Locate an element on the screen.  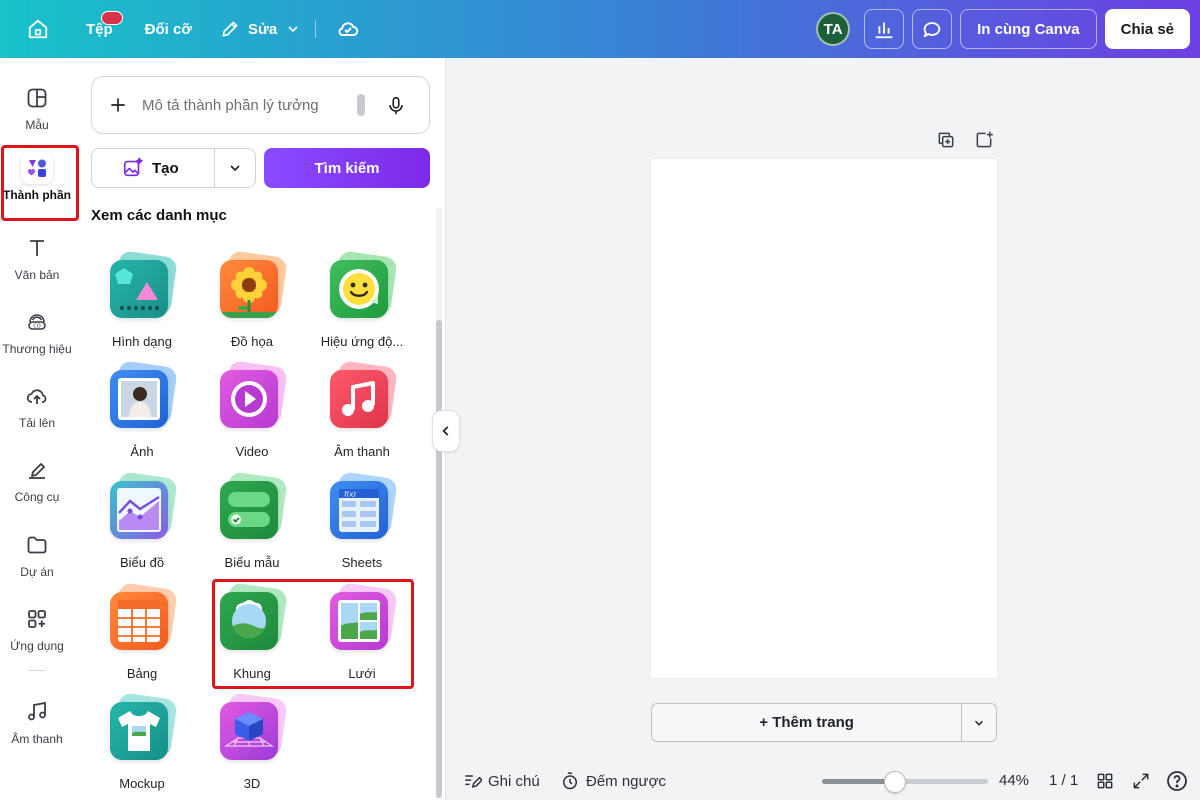
category-label: Video is located at coordinates (252, 451).